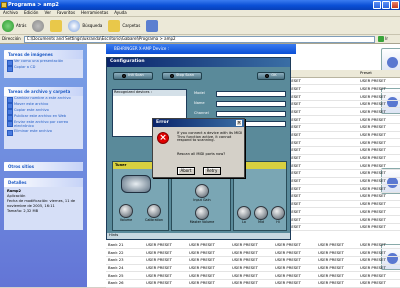  What do you see at coordinates (136, 184) in the screenshot?
I see `amp-image` at bounding box center [136, 184].